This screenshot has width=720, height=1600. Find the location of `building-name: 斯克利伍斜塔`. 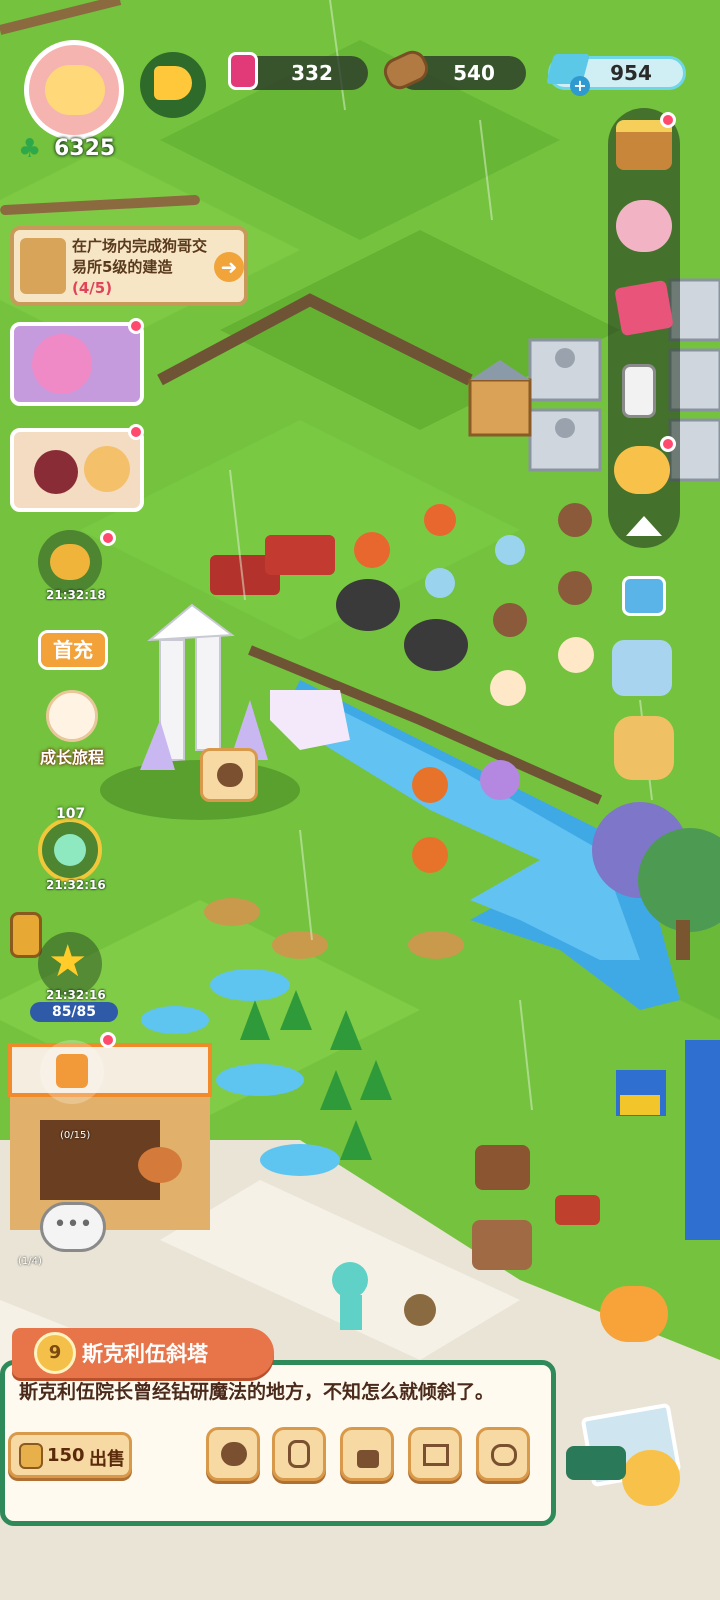

building-name: 斯克利伍斜塔 is located at coordinates (145, 1354).